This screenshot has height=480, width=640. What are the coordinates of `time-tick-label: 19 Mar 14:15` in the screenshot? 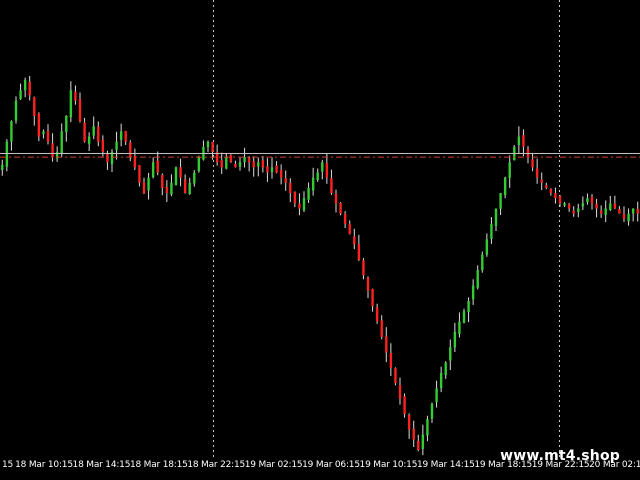 It's located at (445, 465).